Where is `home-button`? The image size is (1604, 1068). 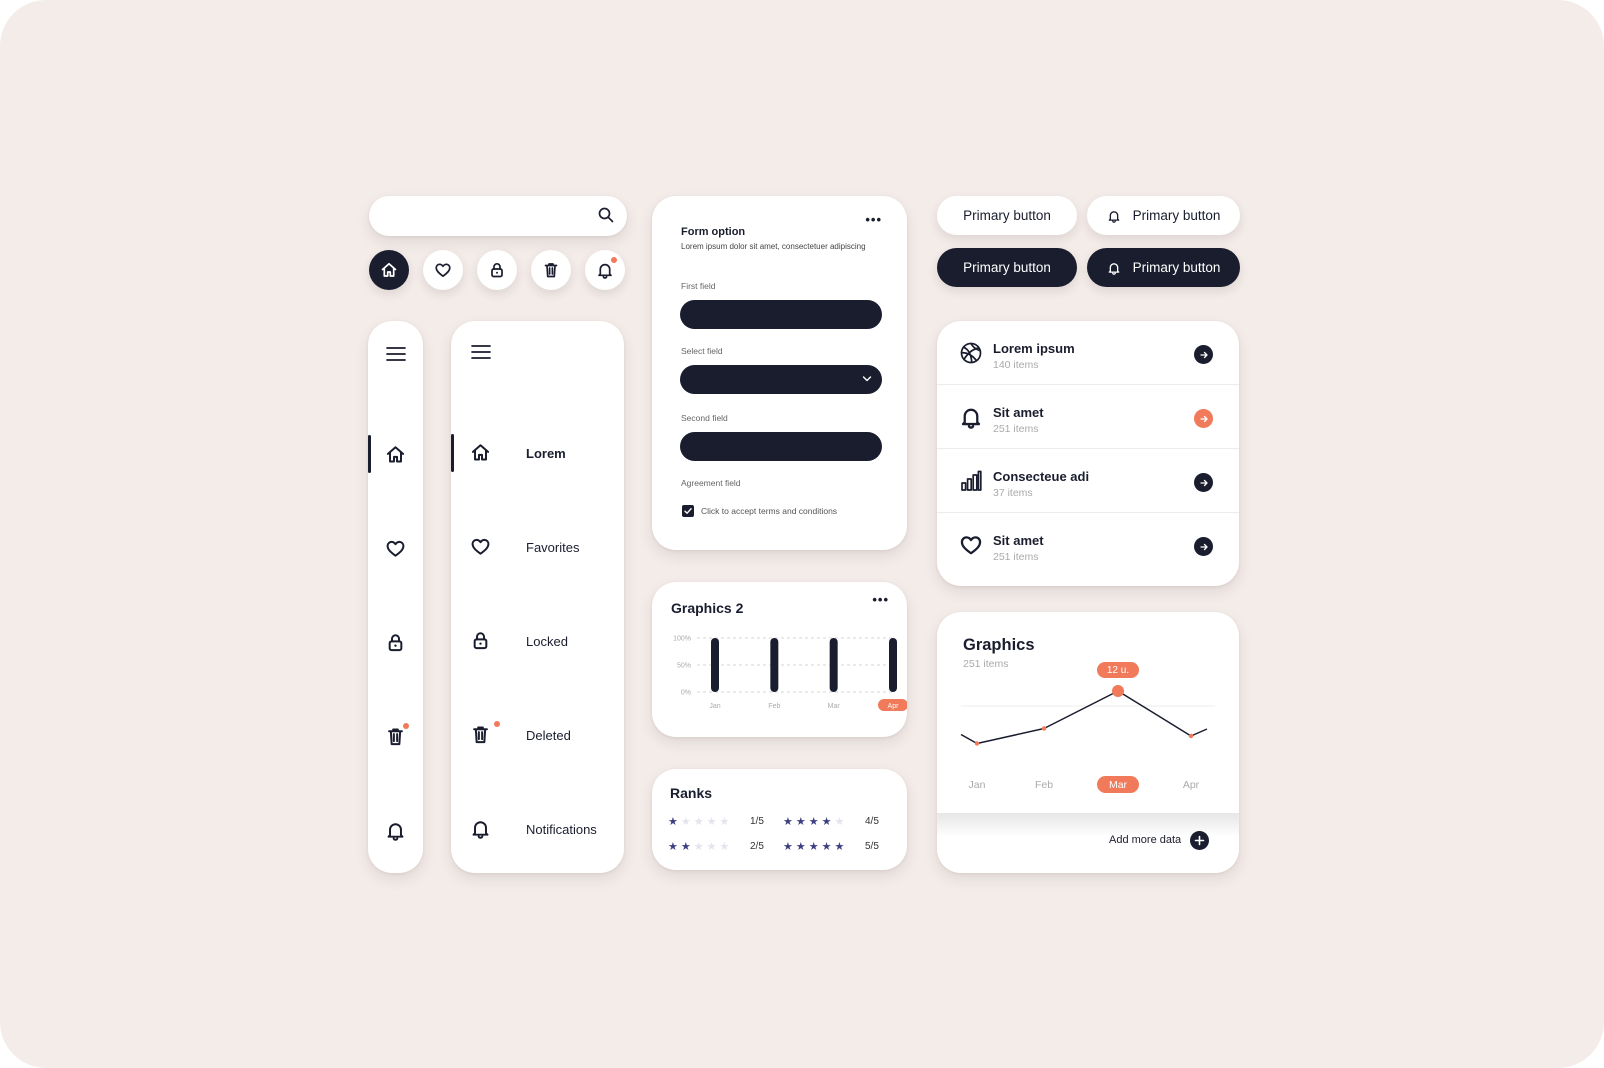
home-button is located at coordinates (389, 270).